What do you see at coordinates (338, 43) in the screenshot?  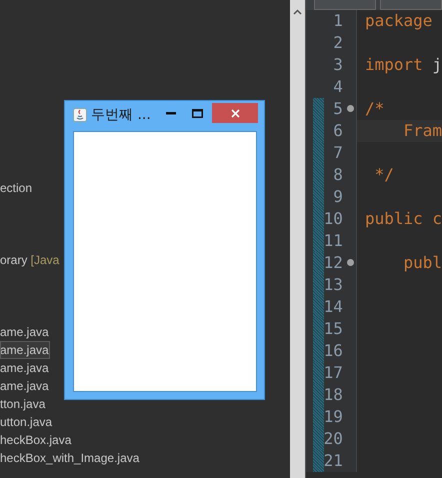 I see `line-number: 2` at bounding box center [338, 43].